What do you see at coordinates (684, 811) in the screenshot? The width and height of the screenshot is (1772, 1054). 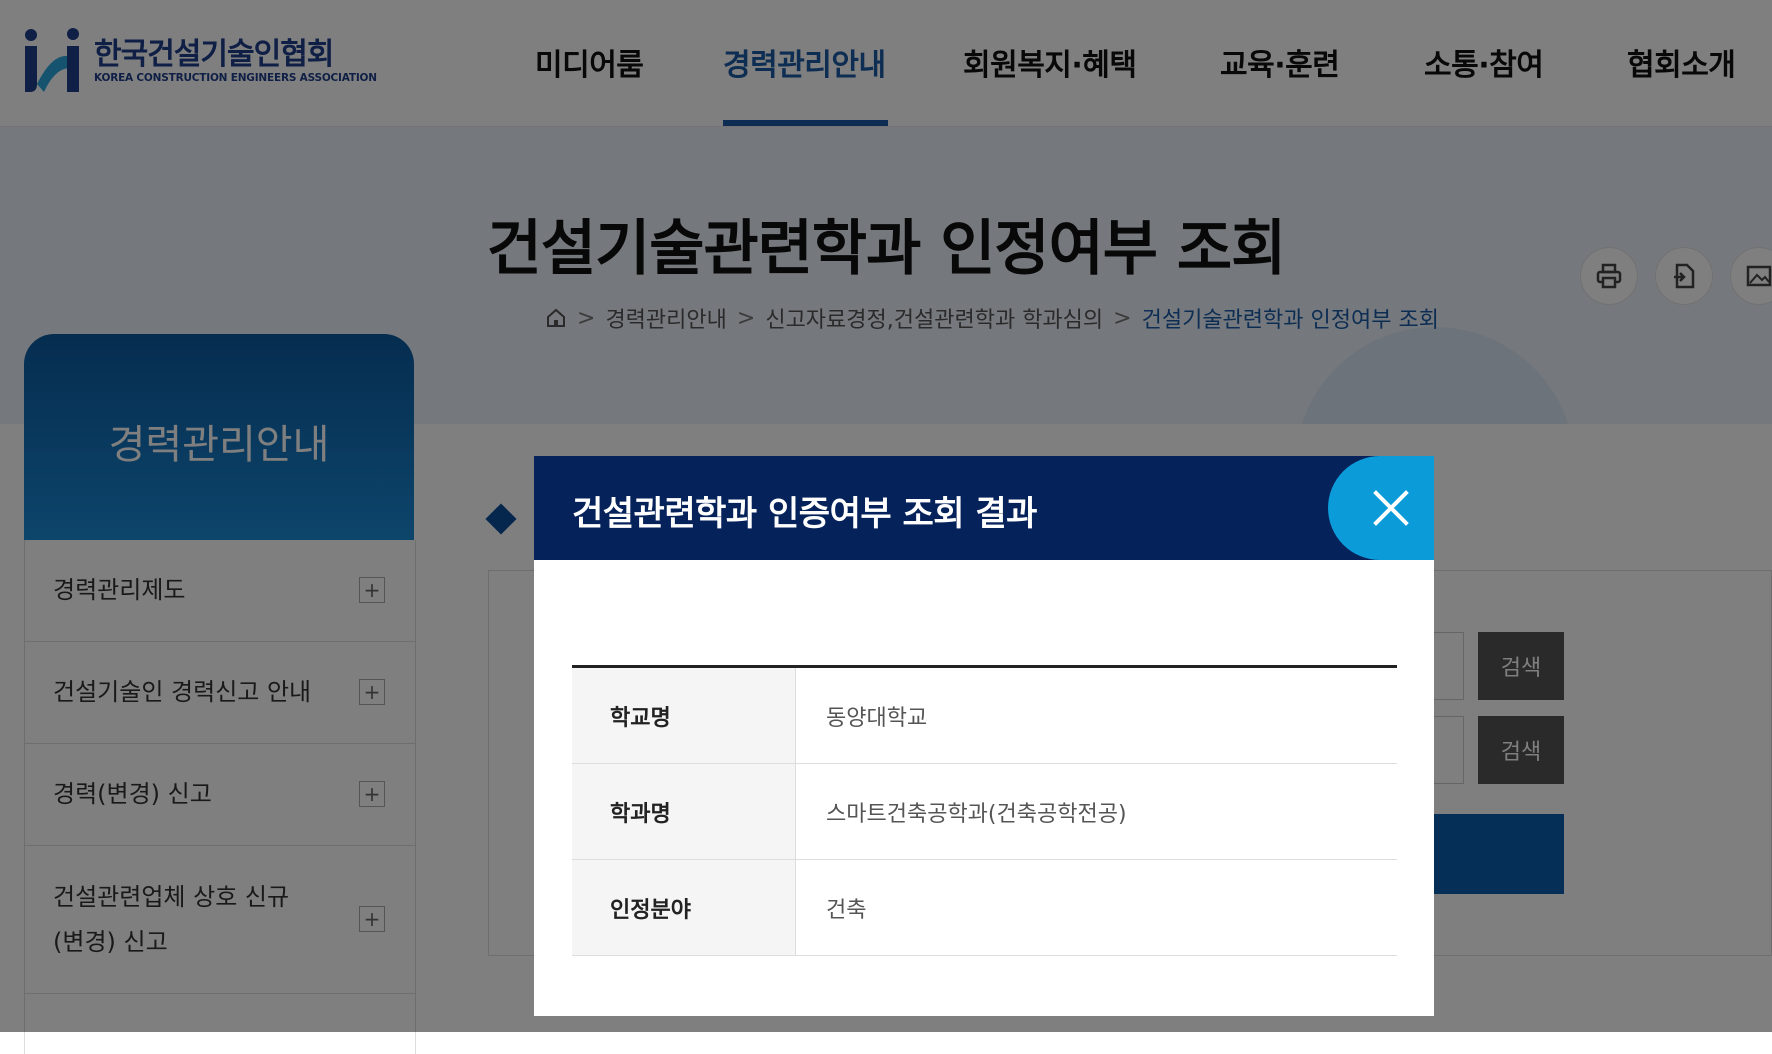 I see `row-label: 학과명` at bounding box center [684, 811].